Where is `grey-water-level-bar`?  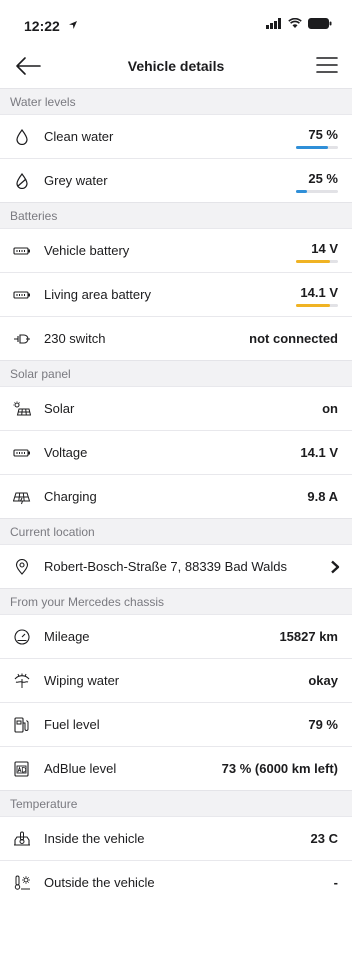 grey-water-level-bar is located at coordinates (317, 191).